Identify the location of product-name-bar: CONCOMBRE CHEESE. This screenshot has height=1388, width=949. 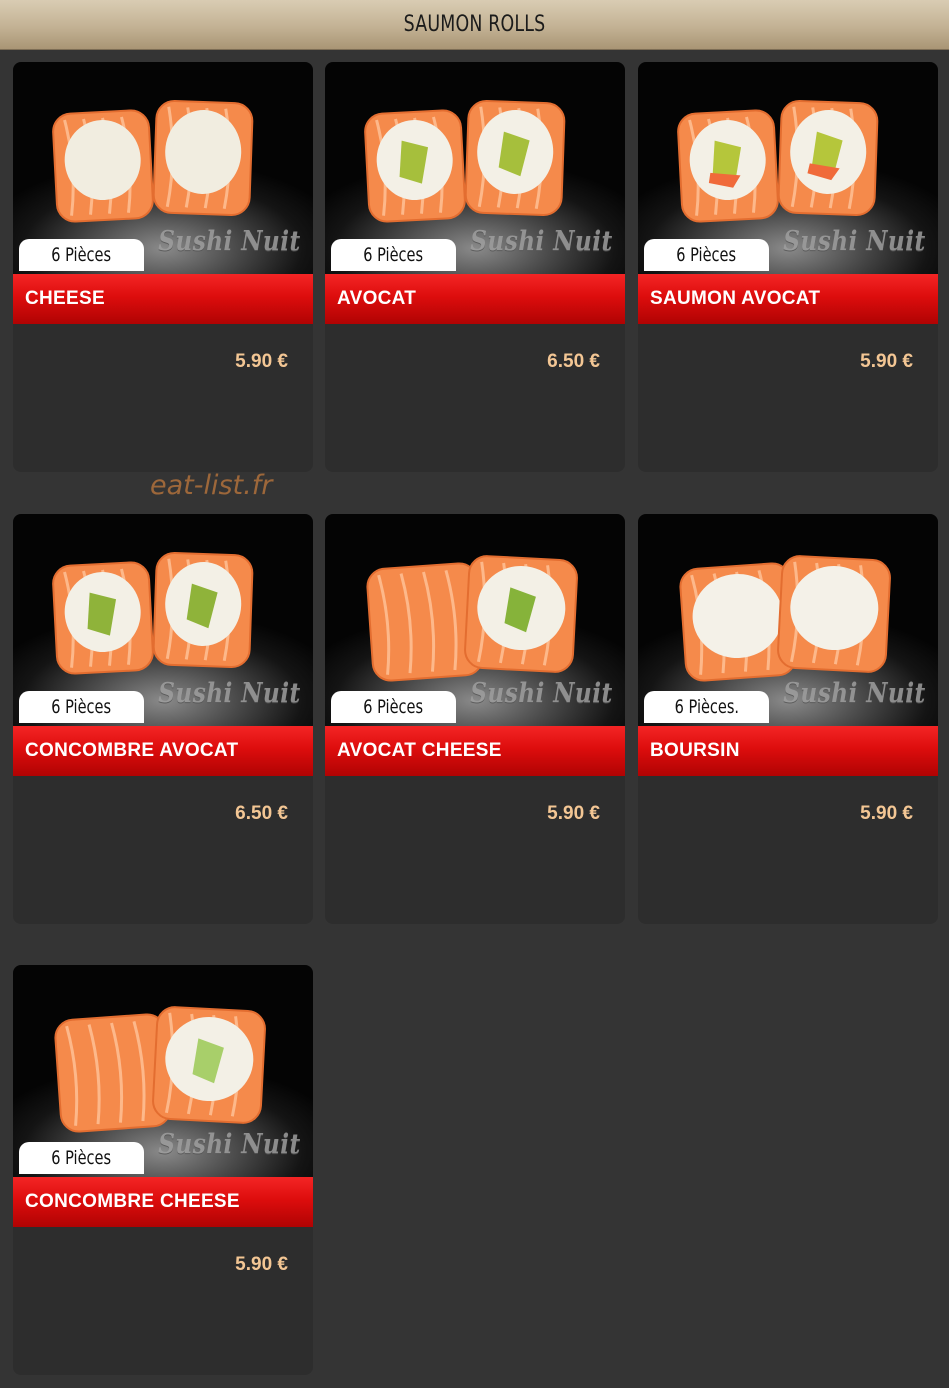
(163, 1202).